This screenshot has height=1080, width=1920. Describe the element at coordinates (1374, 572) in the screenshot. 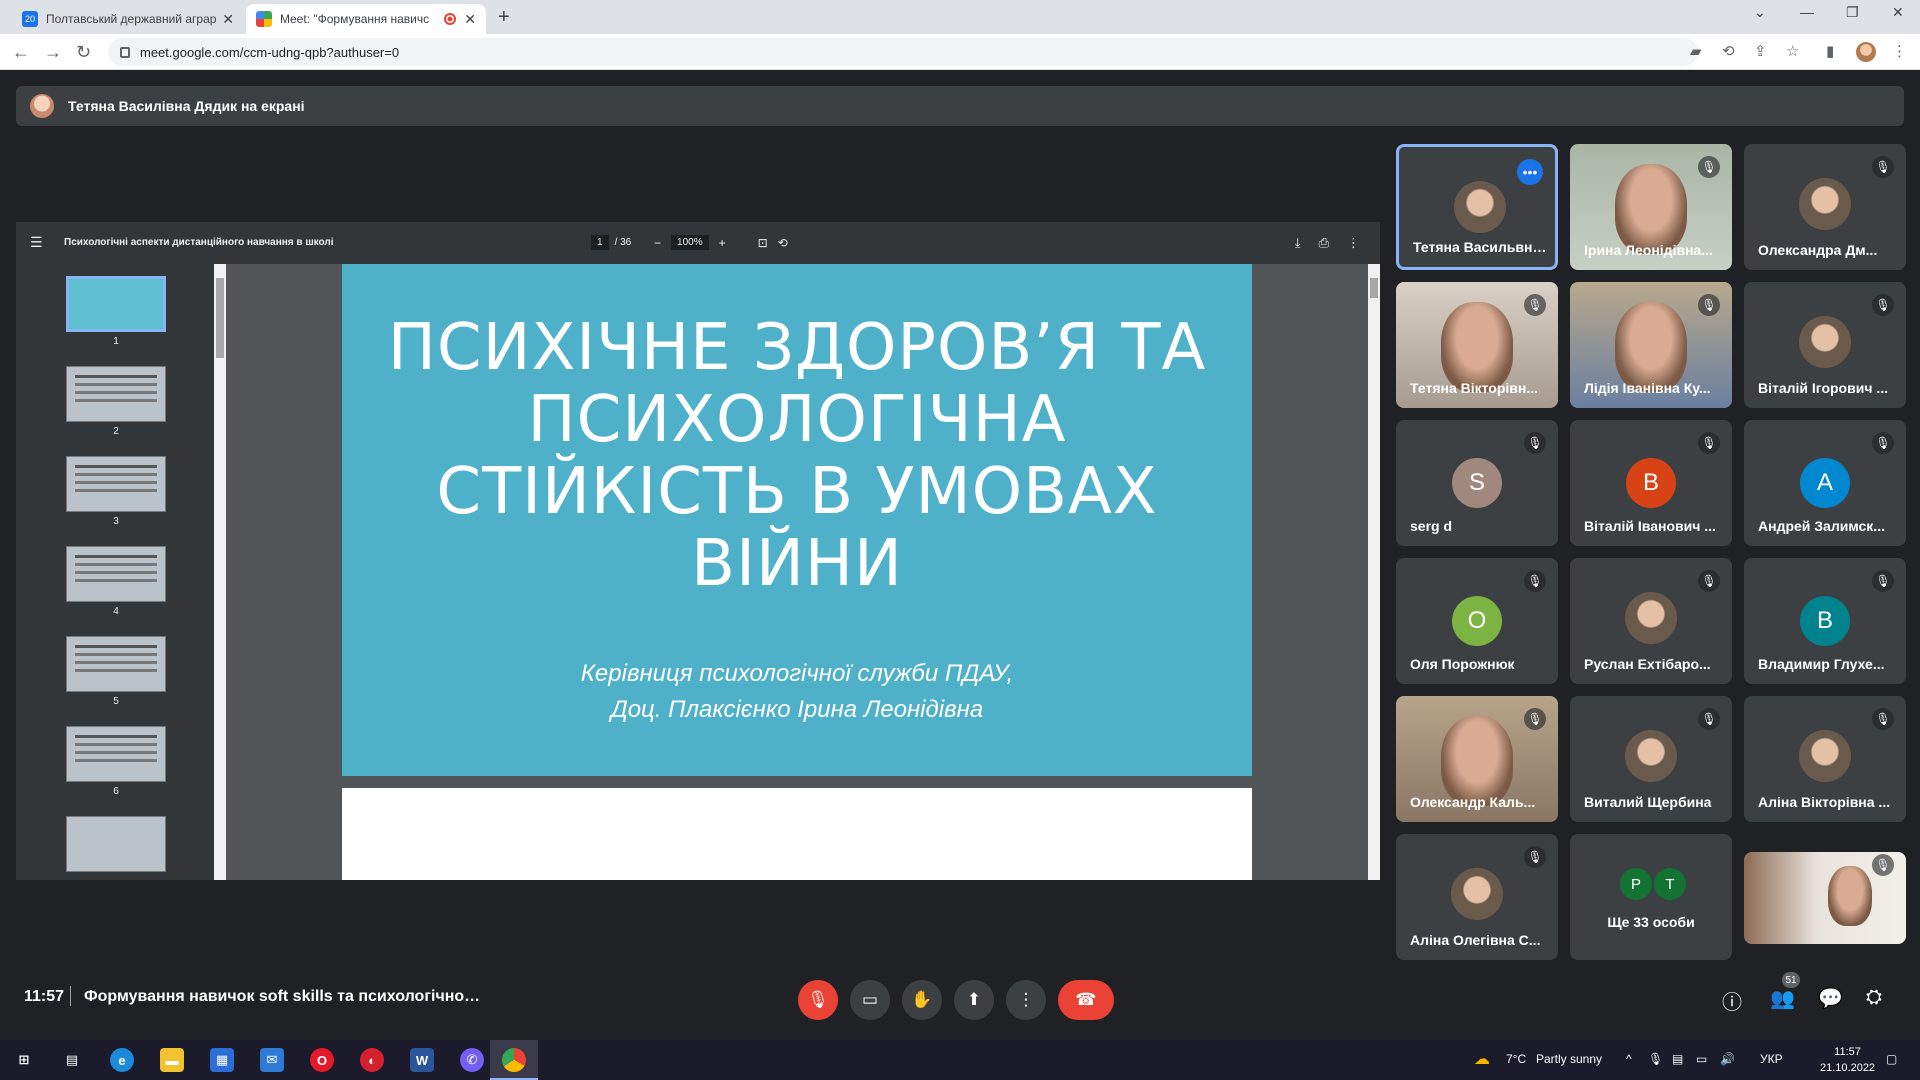

I see `main-scrollbar` at that location.